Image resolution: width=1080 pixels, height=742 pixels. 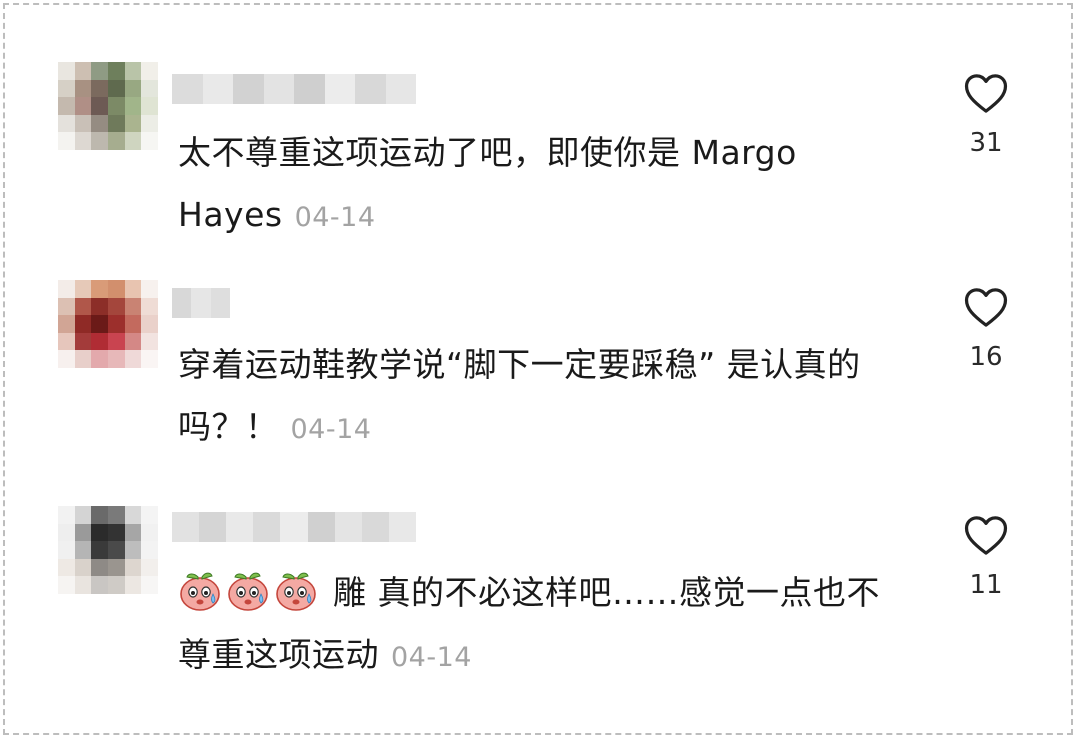 What do you see at coordinates (538, 397) in the screenshot?
I see `comment-text: 穿着运动鞋教学说“脚下一定要踩稳” 是认真的吗？！ 04-14` at bounding box center [538, 397].